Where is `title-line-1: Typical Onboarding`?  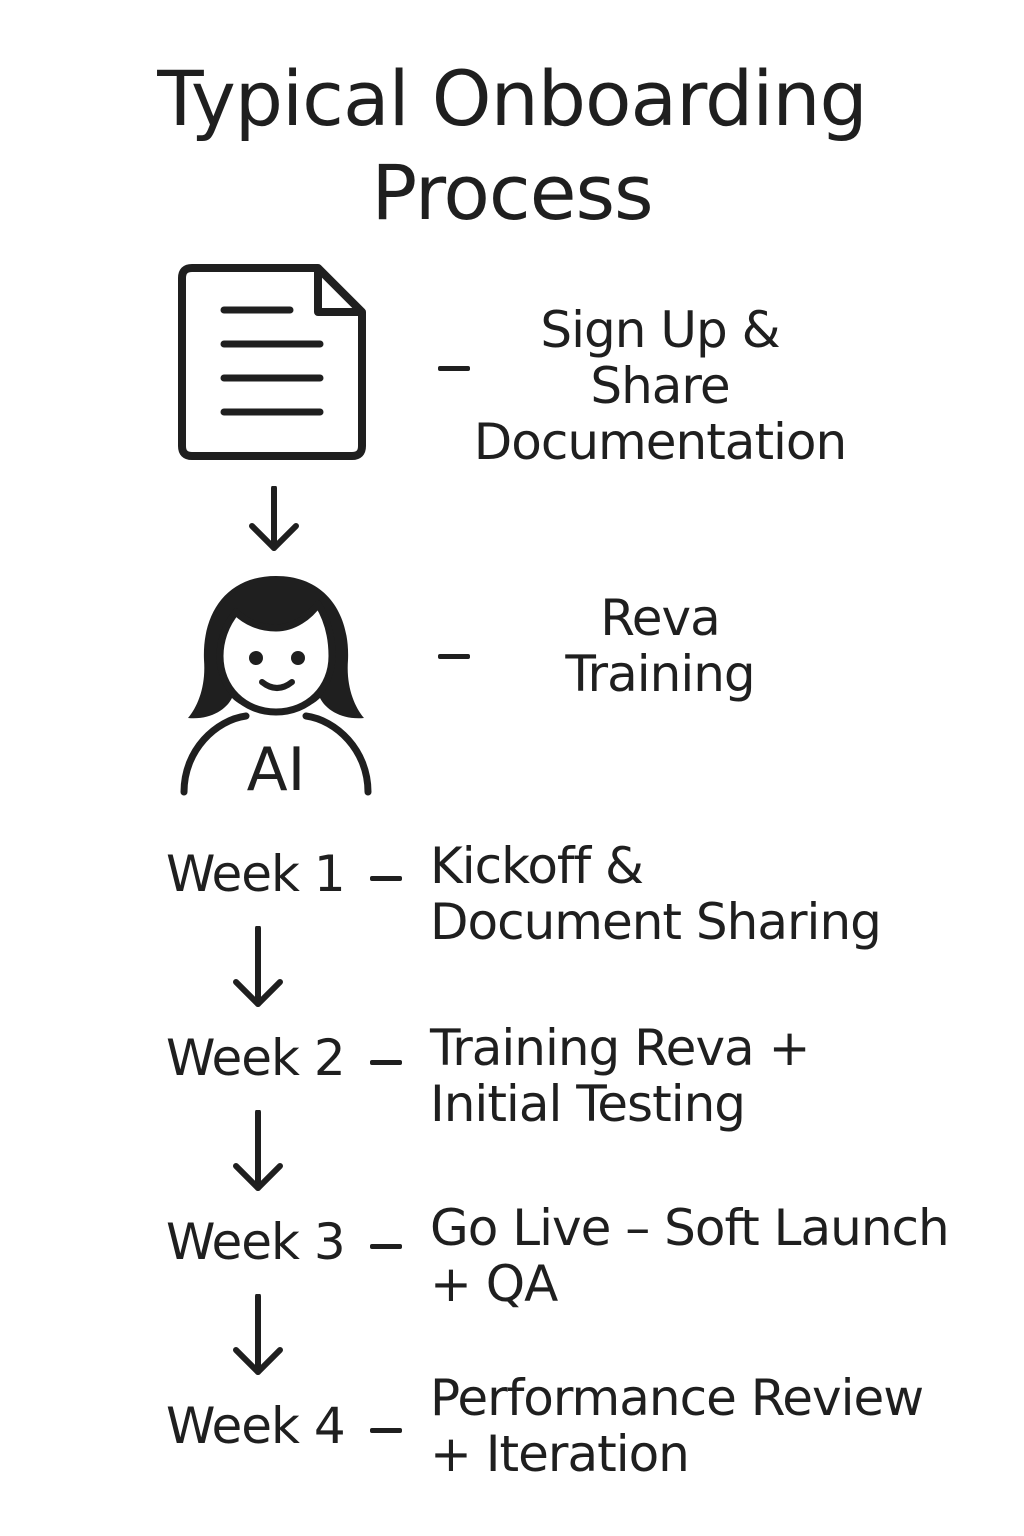 title-line-1: Typical Onboarding is located at coordinates (512, 98).